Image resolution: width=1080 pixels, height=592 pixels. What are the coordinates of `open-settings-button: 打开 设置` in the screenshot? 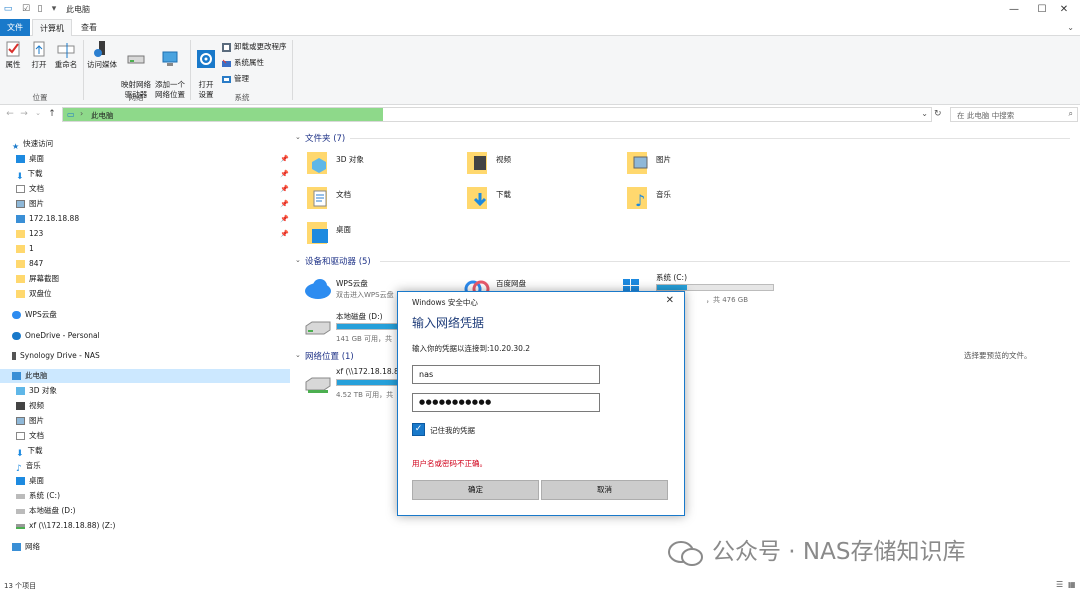 It's located at (206, 70).